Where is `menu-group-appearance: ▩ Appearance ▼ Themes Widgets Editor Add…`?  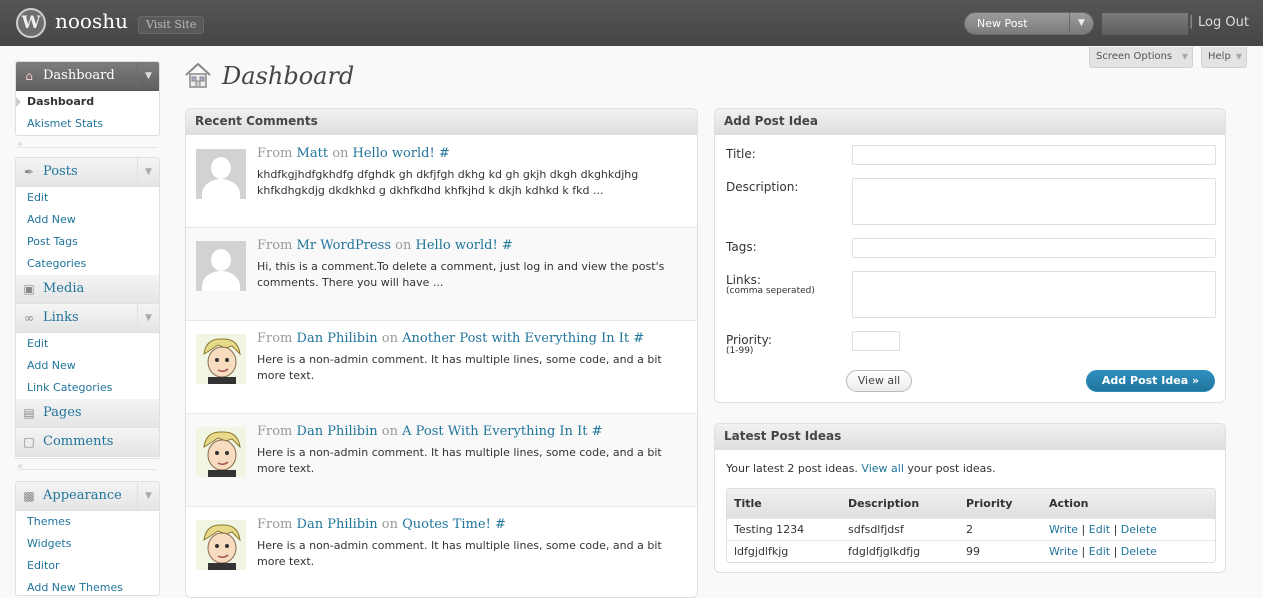
menu-group-appearance: ▩ Appearance ▼ Themes Widgets Editor Add… is located at coordinates (87, 538).